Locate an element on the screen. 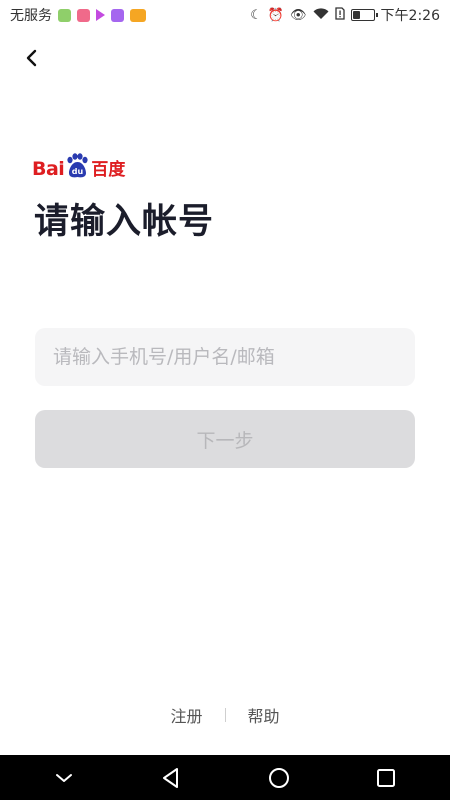 This screenshot has width=450, height=800. status-bar-left: 无服务 is located at coordinates (78, 15).